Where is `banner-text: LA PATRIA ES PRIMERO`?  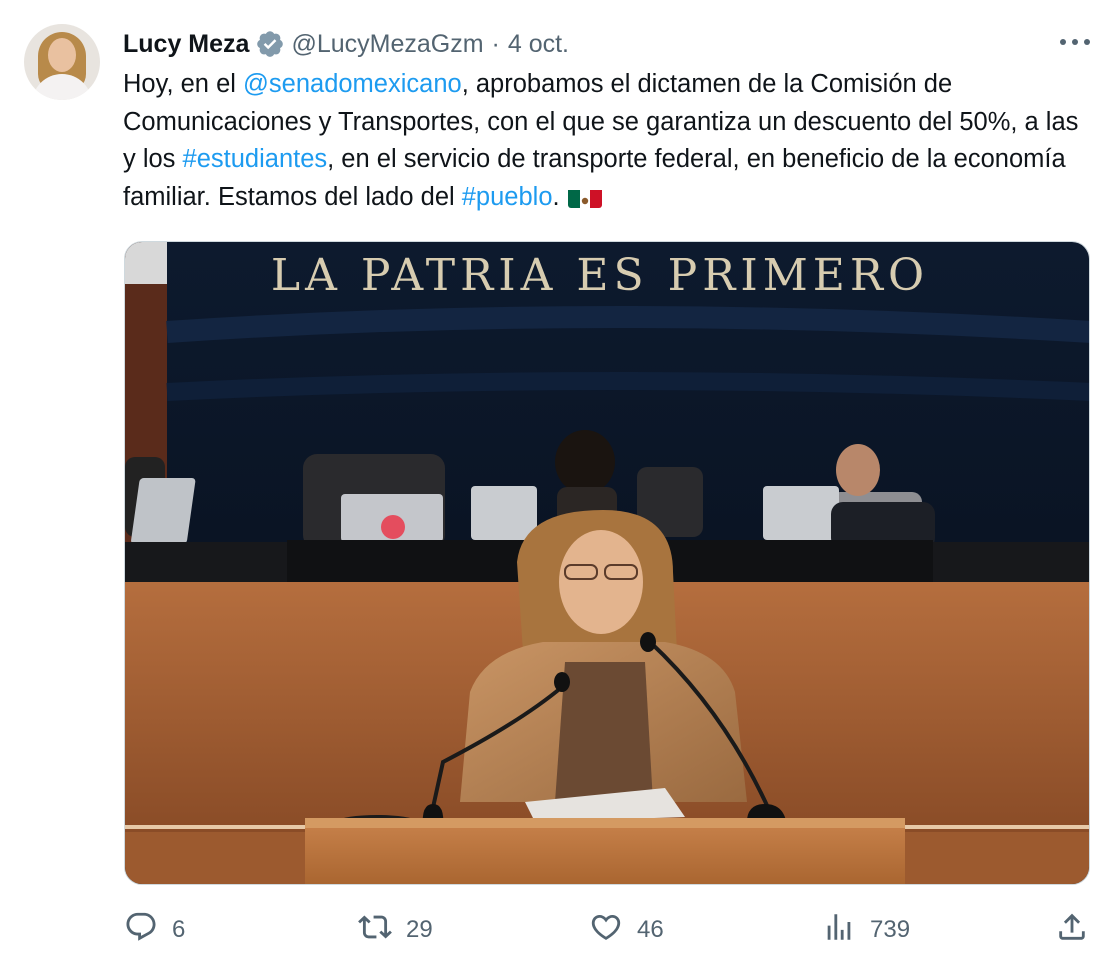 banner-text: LA PATRIA ES PRIMERO is located at coordinates (600, 275).